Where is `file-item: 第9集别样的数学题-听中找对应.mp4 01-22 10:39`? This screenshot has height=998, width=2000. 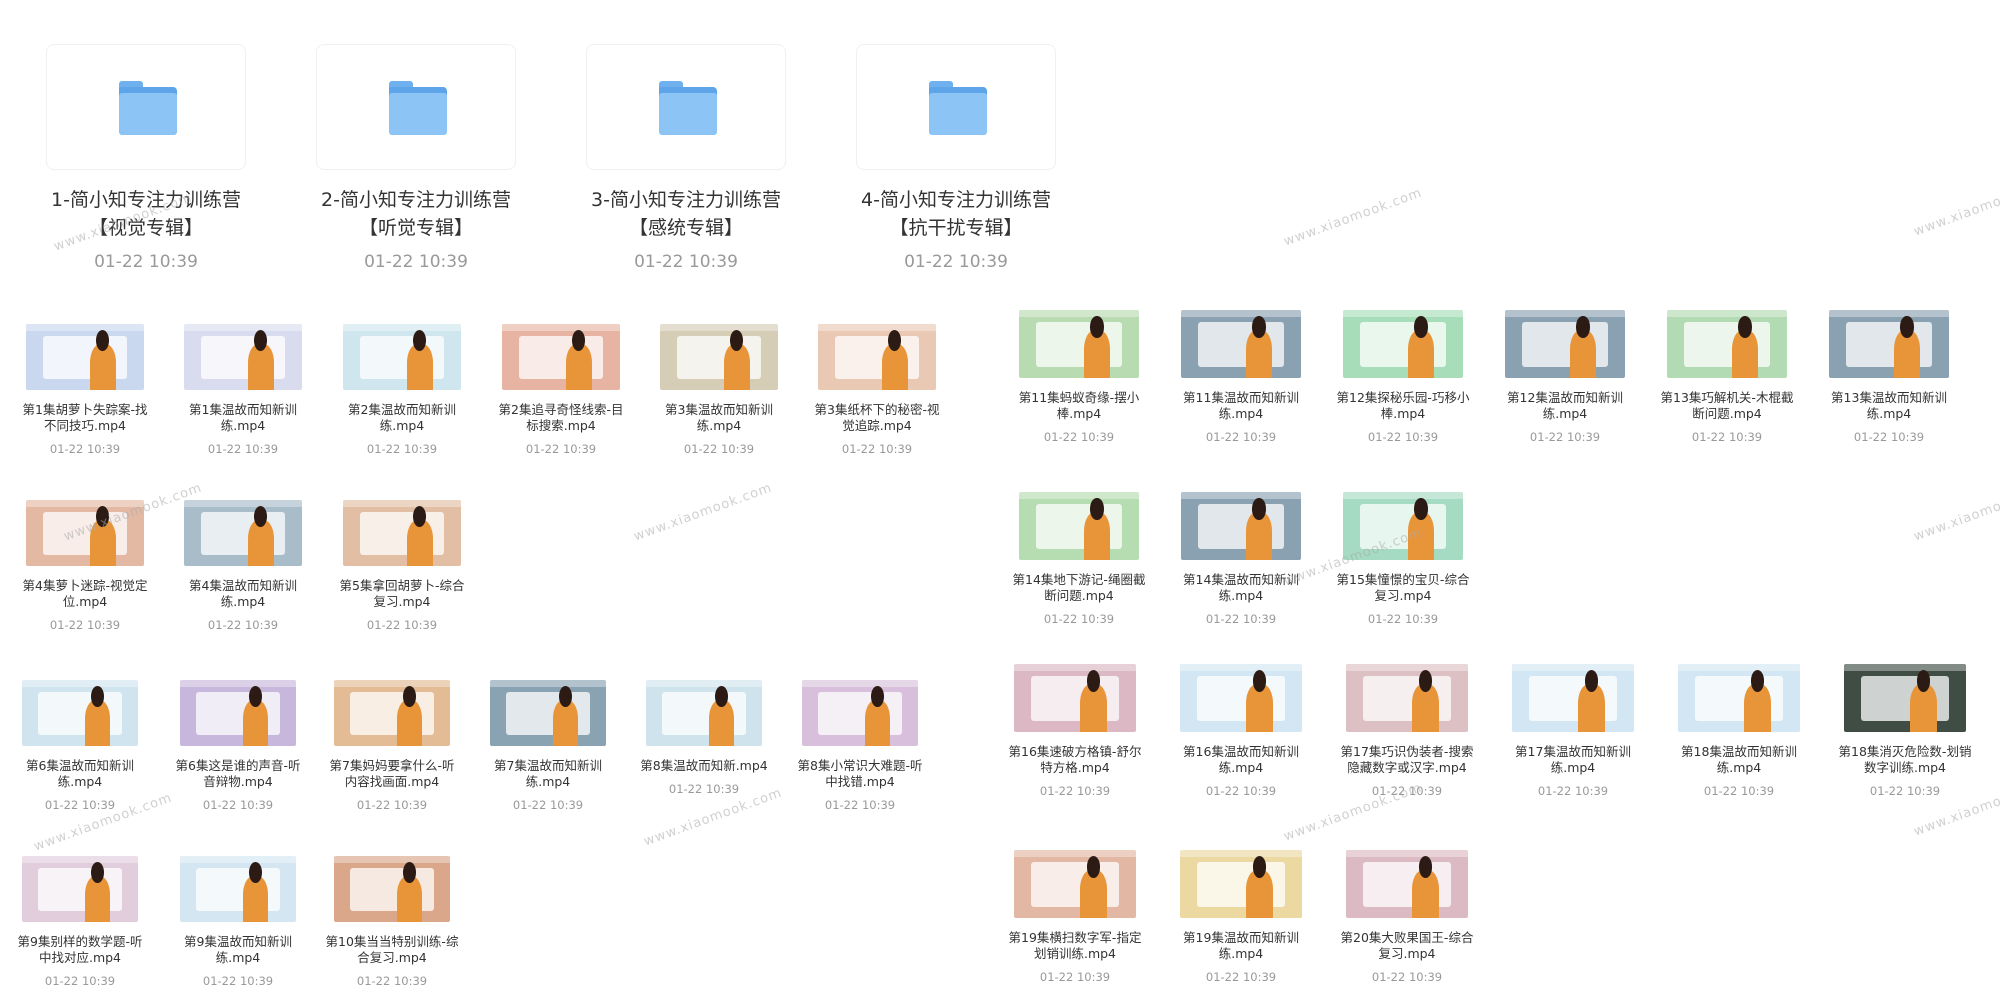
file-item: 第9集别样的数学题-听中找对应.mp4 01-22 10:39 is located at coordinates (80, 922).